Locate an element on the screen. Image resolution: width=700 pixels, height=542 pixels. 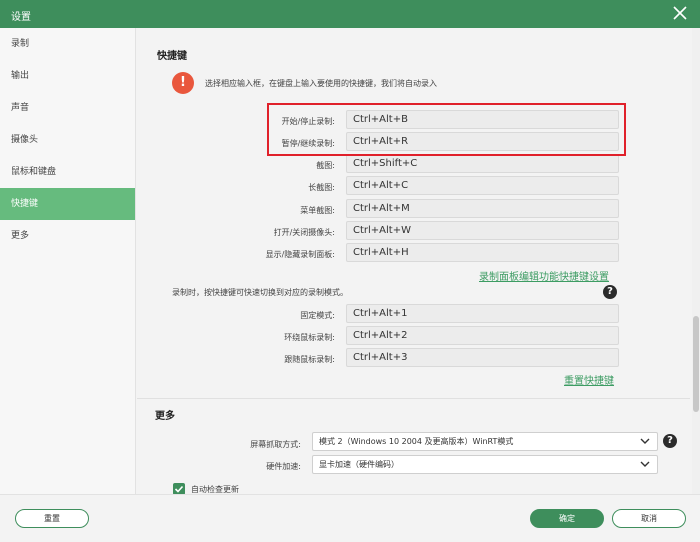
checkmark-icon is located at coordinates (179, 489).